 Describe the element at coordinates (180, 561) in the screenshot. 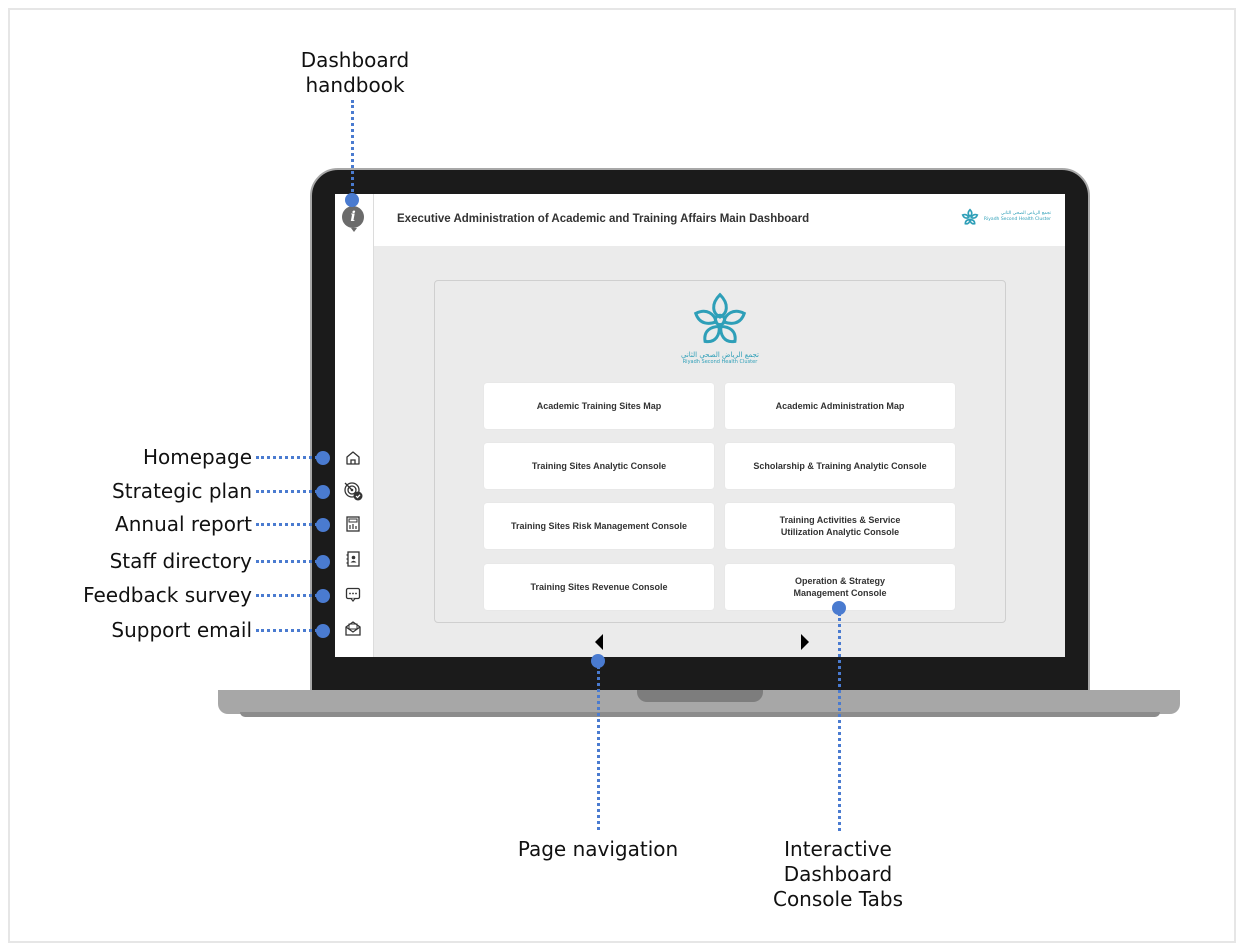

I see `annotation-staff-directory: Staff directory` at that location.